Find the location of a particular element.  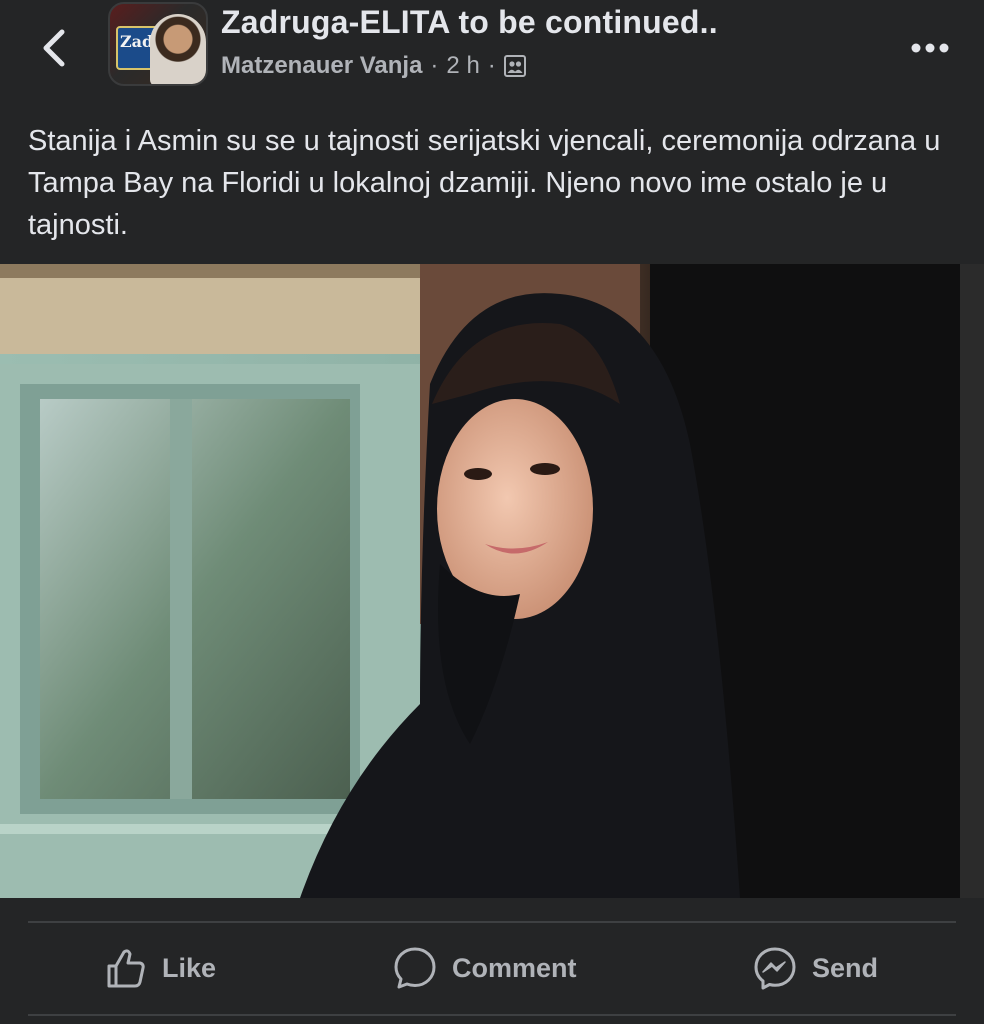

send-button: Send is located at coordinates (815, 968).